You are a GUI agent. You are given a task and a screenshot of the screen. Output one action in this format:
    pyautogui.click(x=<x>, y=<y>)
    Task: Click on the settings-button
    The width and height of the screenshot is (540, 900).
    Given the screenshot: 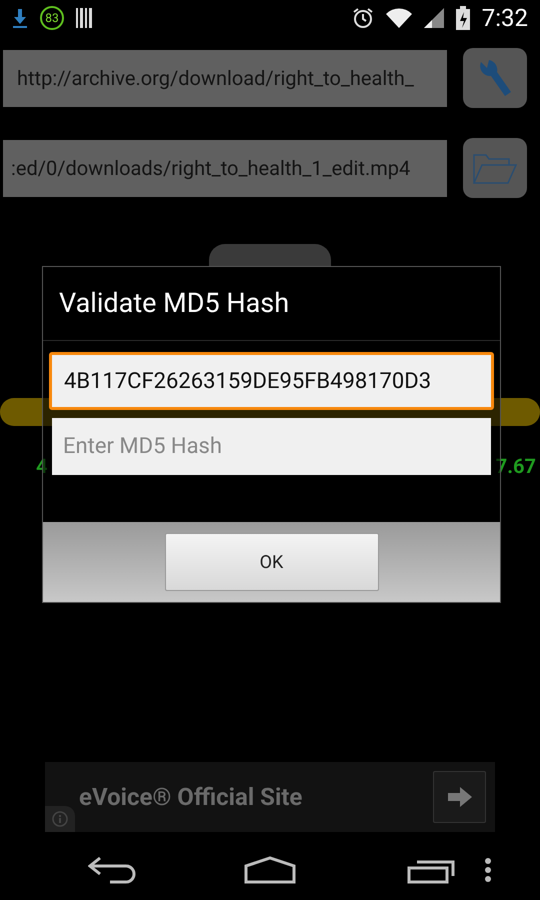 What is the action you would take?
    pyautogui.click(x=495, y=78)
    